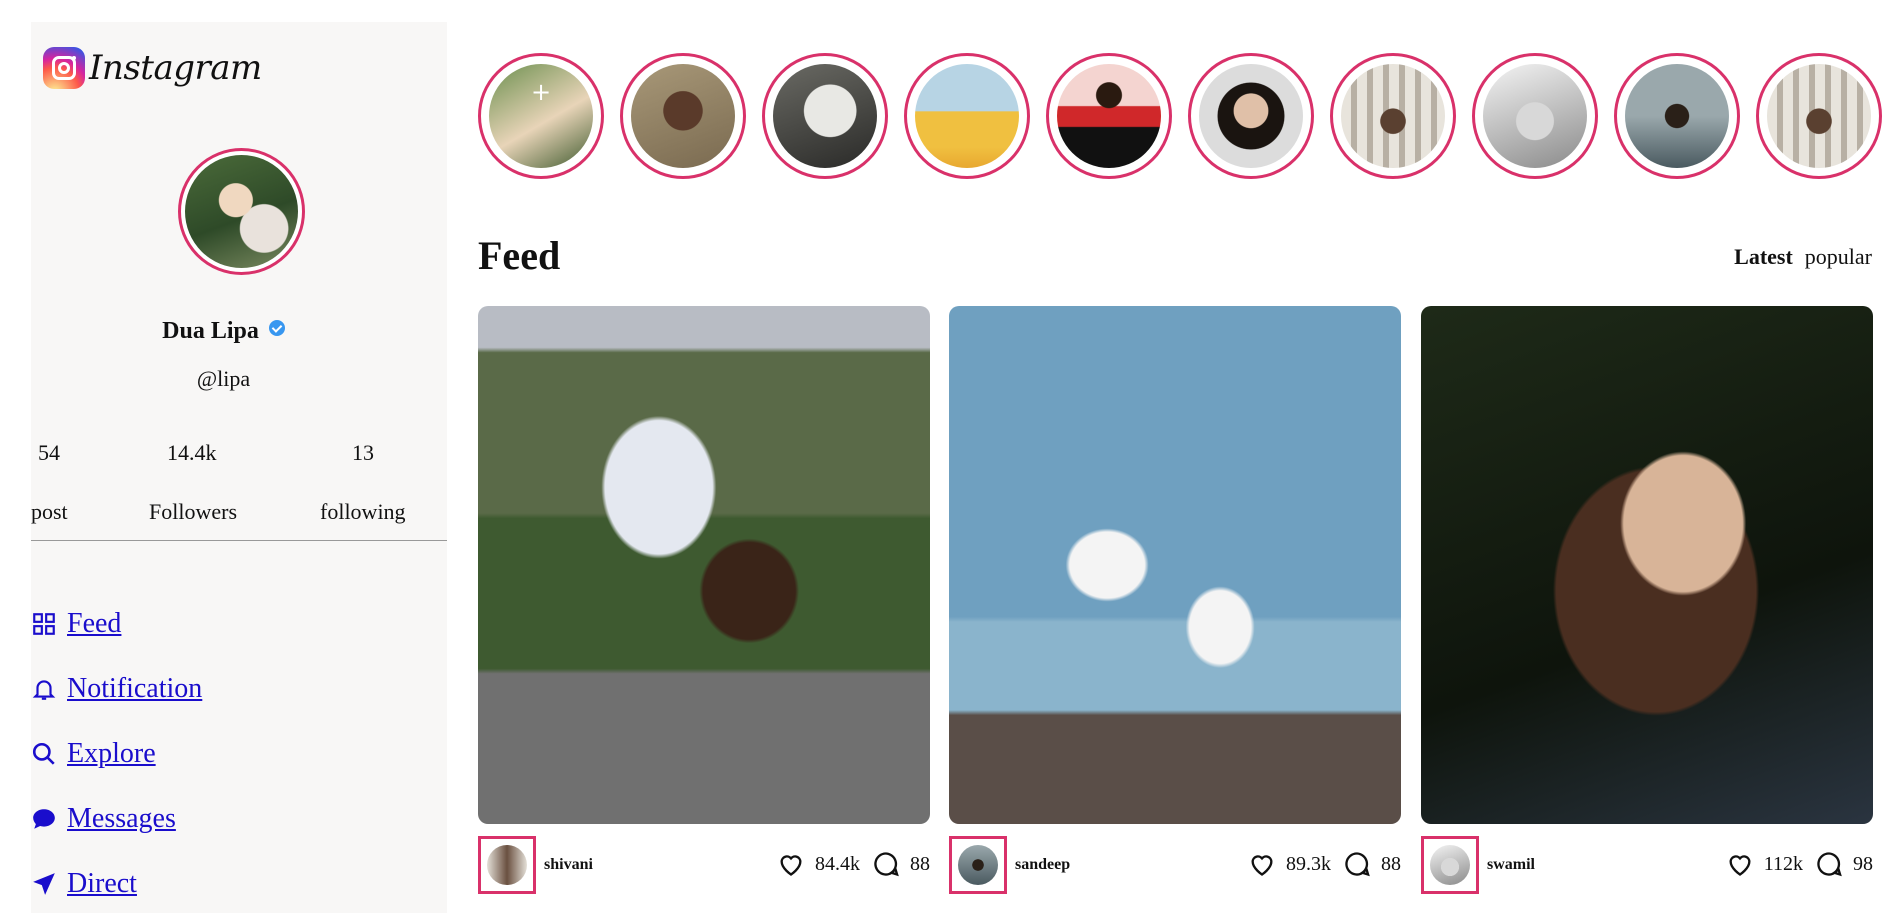 This screenshot has width=1888, height=913. I want to click on chat-bubble-icon, so click(44, 818).